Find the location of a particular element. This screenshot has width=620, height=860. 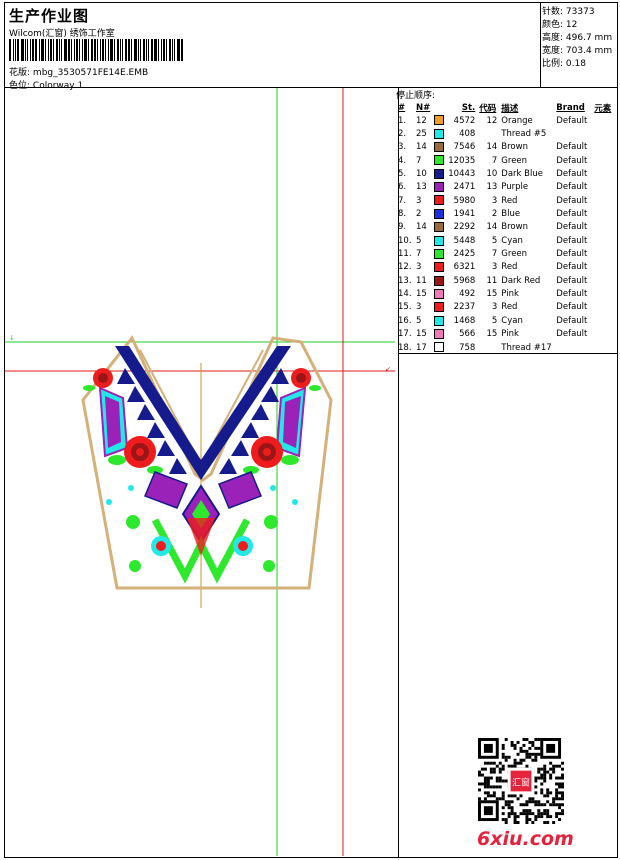

col-stitches: St. is located at coordinates (468, 107).